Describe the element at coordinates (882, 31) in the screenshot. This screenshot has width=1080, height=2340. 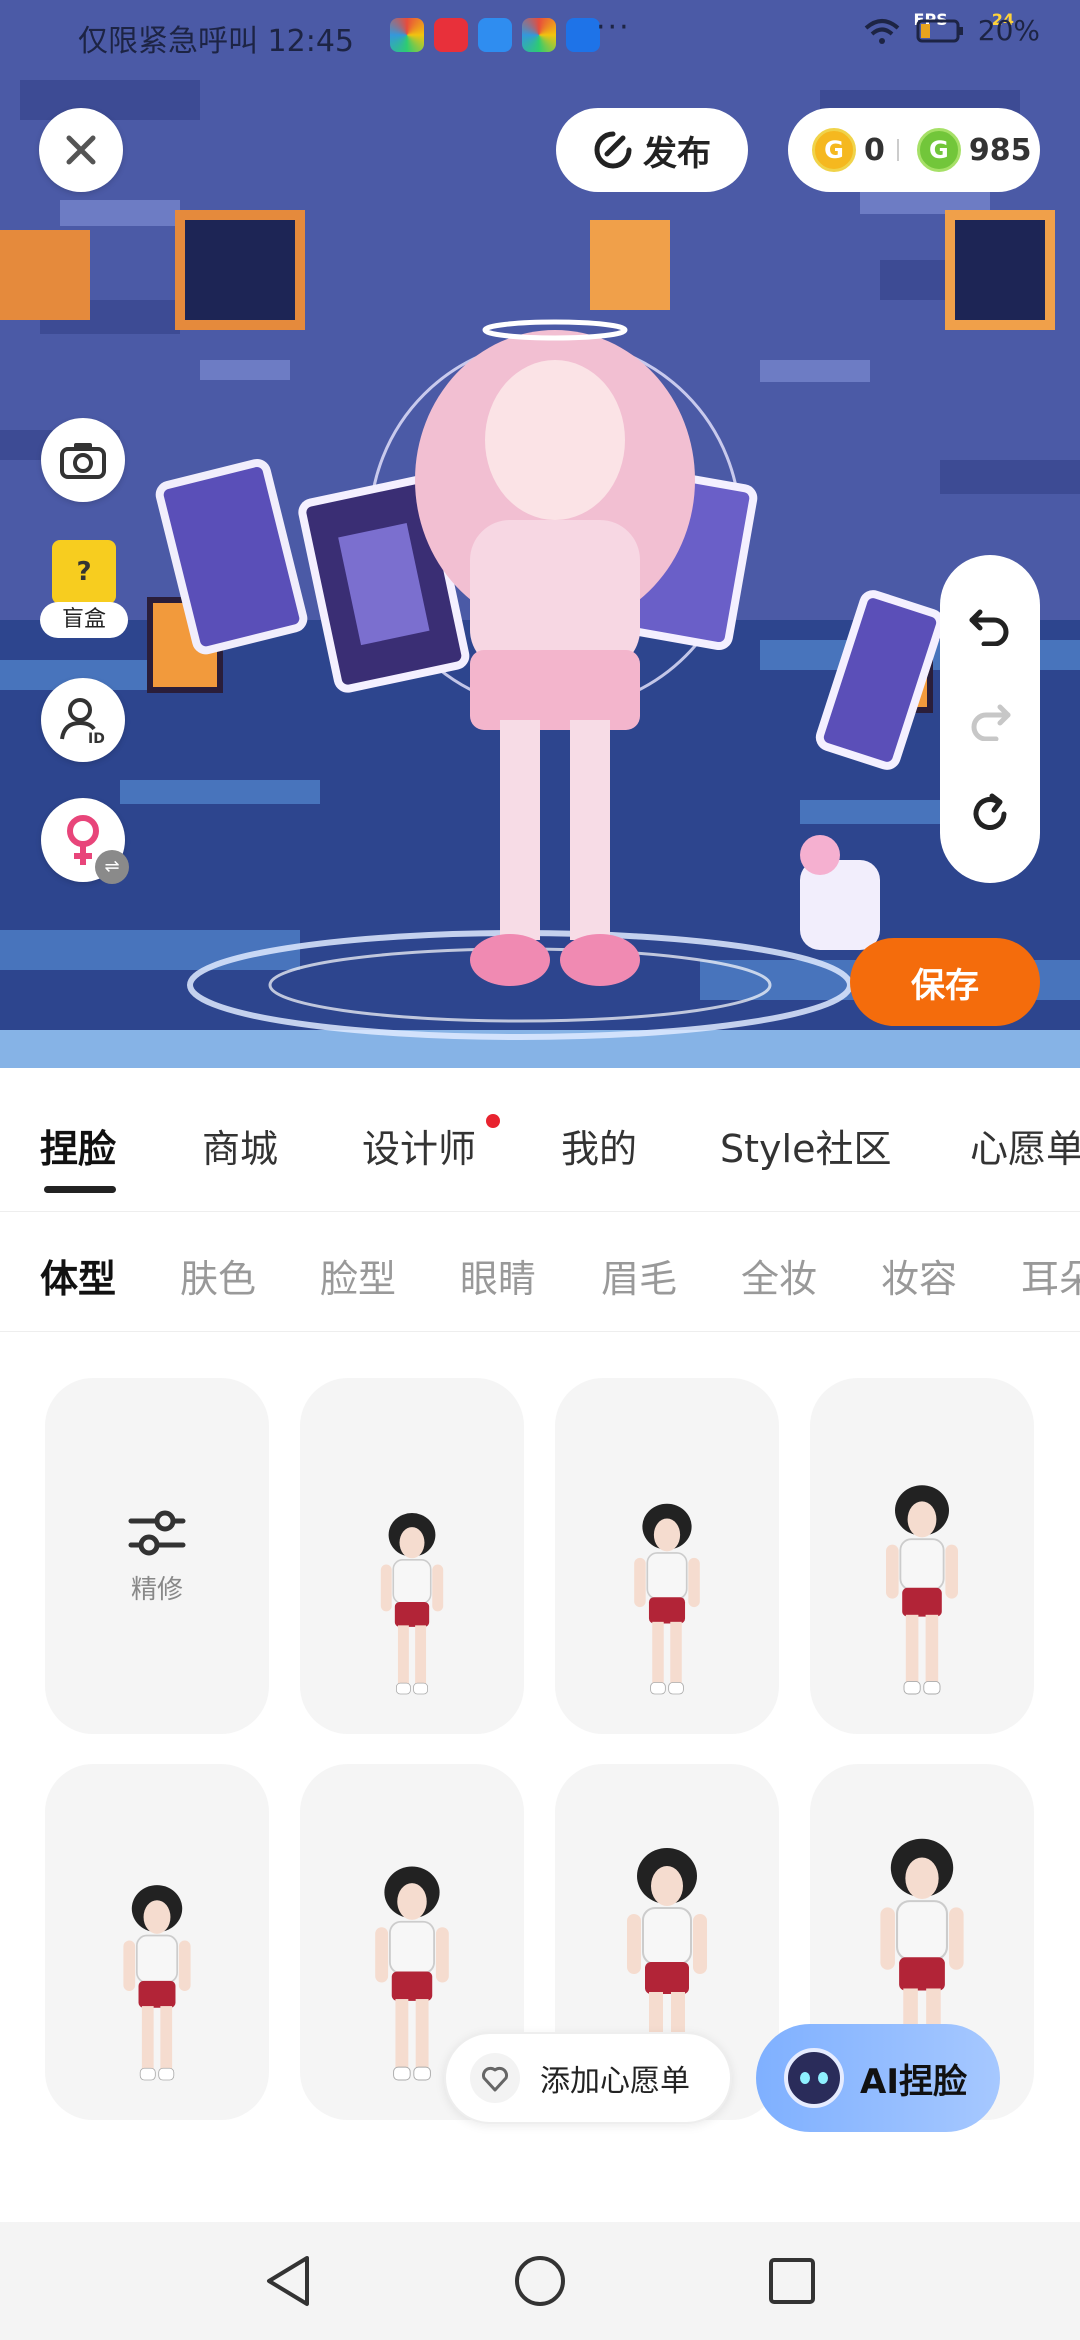
I see `wifi-icon` at that location.